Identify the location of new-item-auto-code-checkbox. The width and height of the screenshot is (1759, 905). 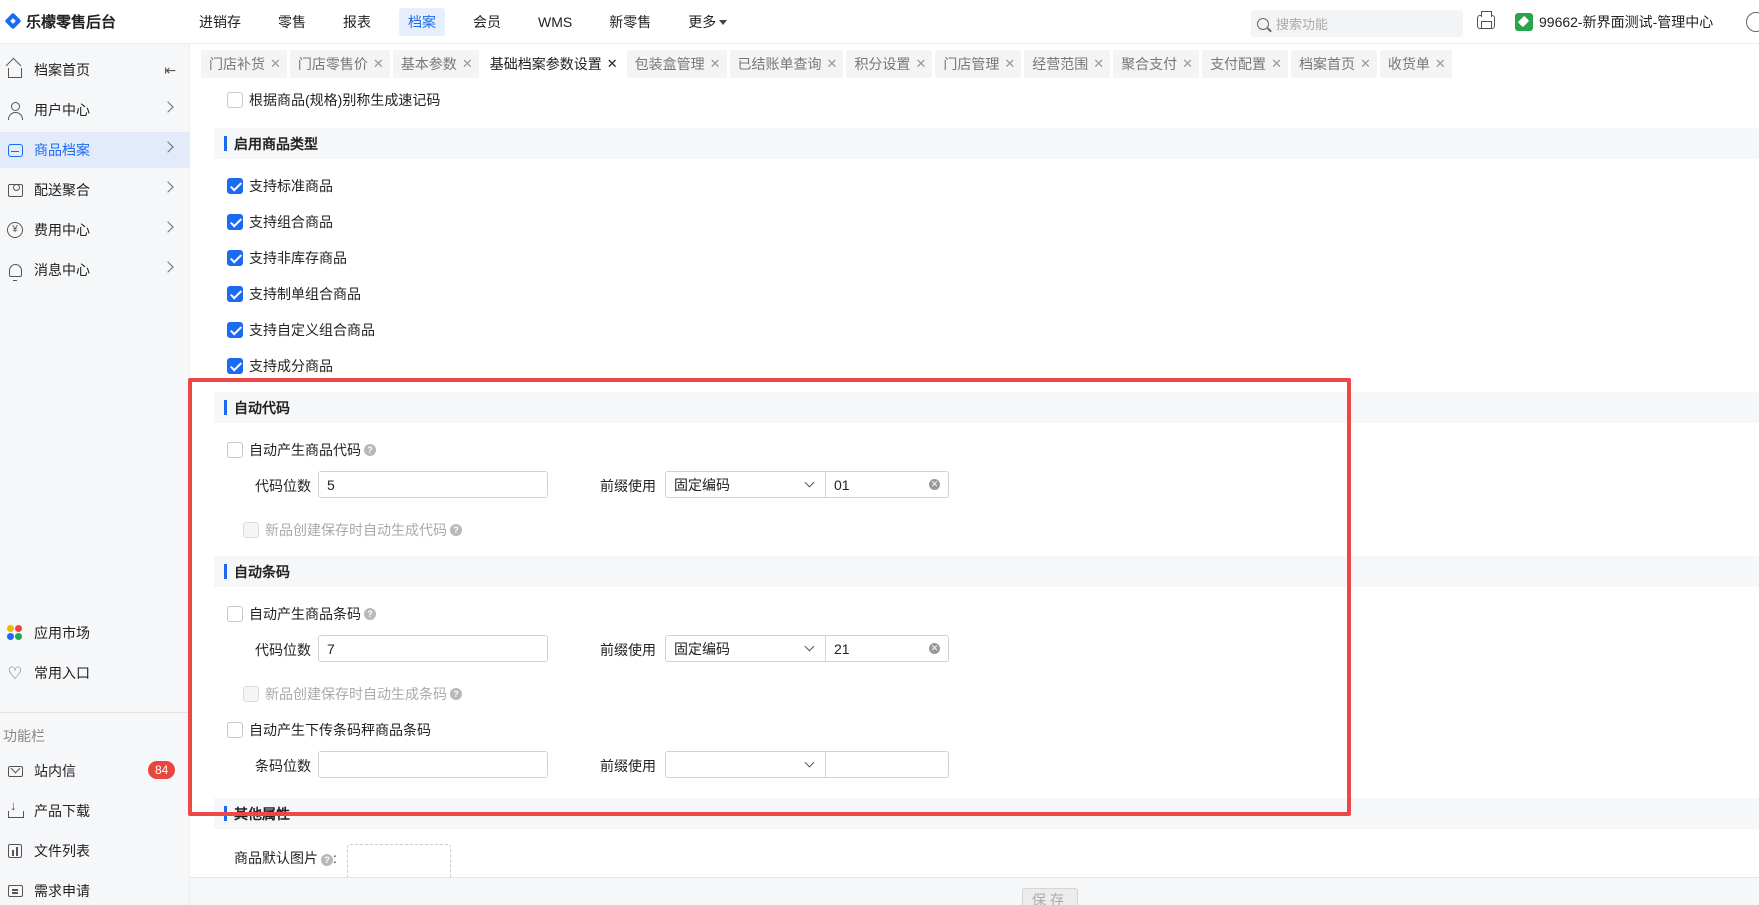
(251, 530).